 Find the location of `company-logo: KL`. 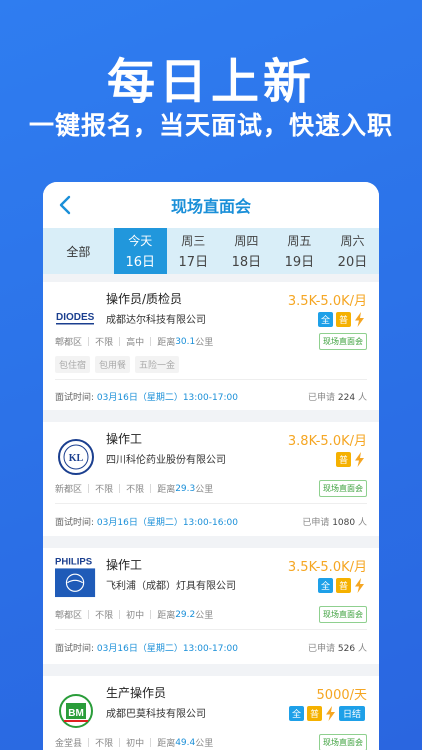

company-logo: KL is located at coordinates (76, 457).